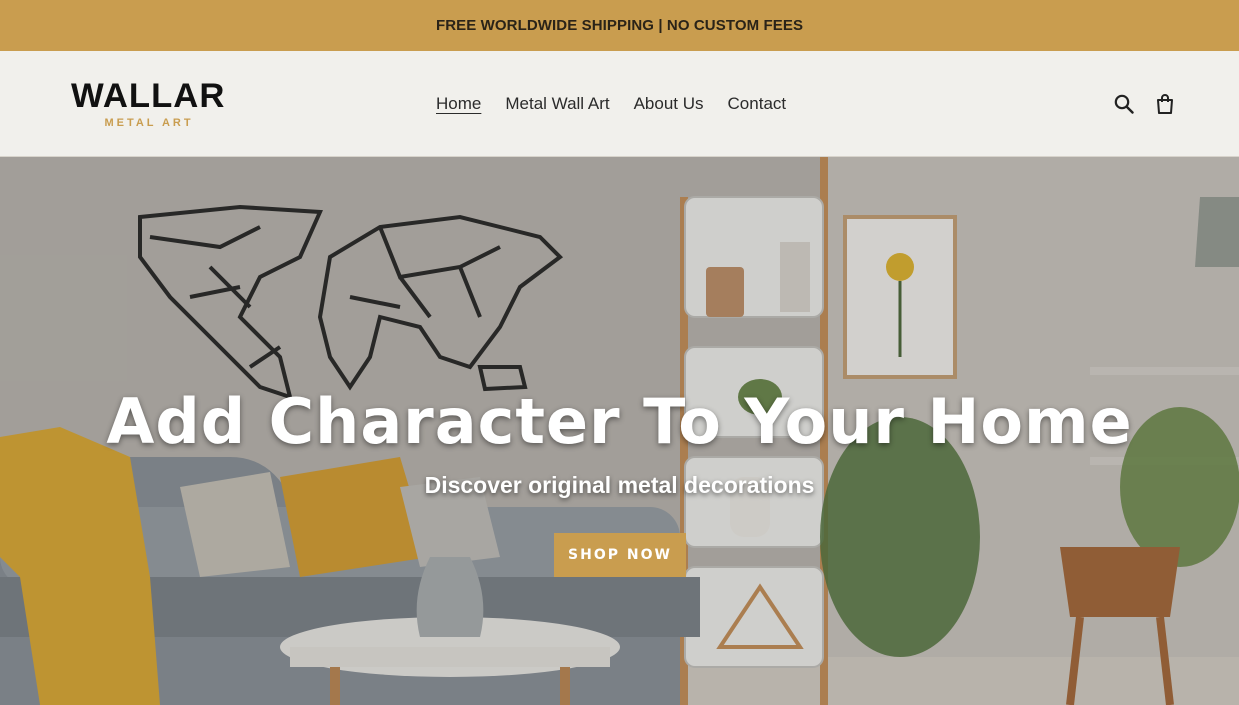 The image size is (1239, 705). I want to click on cart-icon, so click(1165, 104).